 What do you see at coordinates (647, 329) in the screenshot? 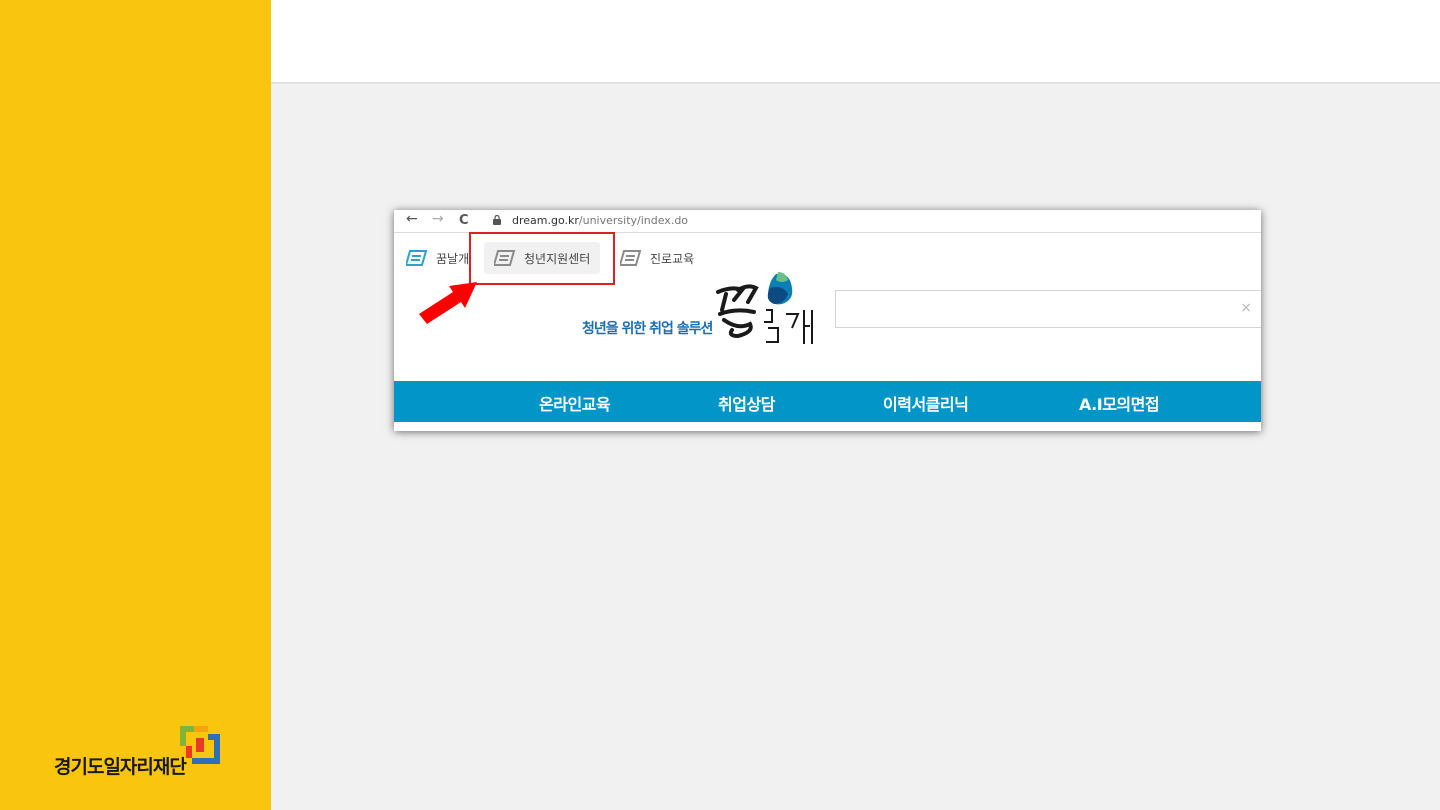
I see `site-tagline: 청년을 위한 취업 솔루션` at bounding box center [647, 329].